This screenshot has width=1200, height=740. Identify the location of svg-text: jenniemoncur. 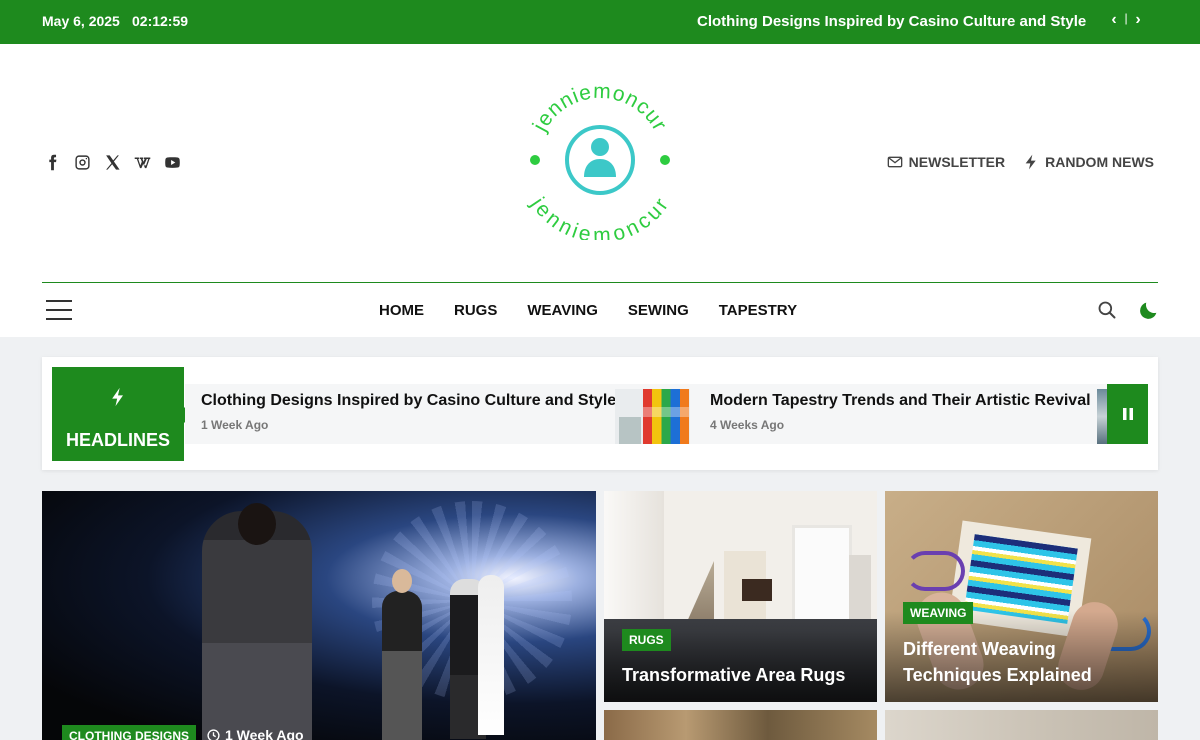
(599, 216).